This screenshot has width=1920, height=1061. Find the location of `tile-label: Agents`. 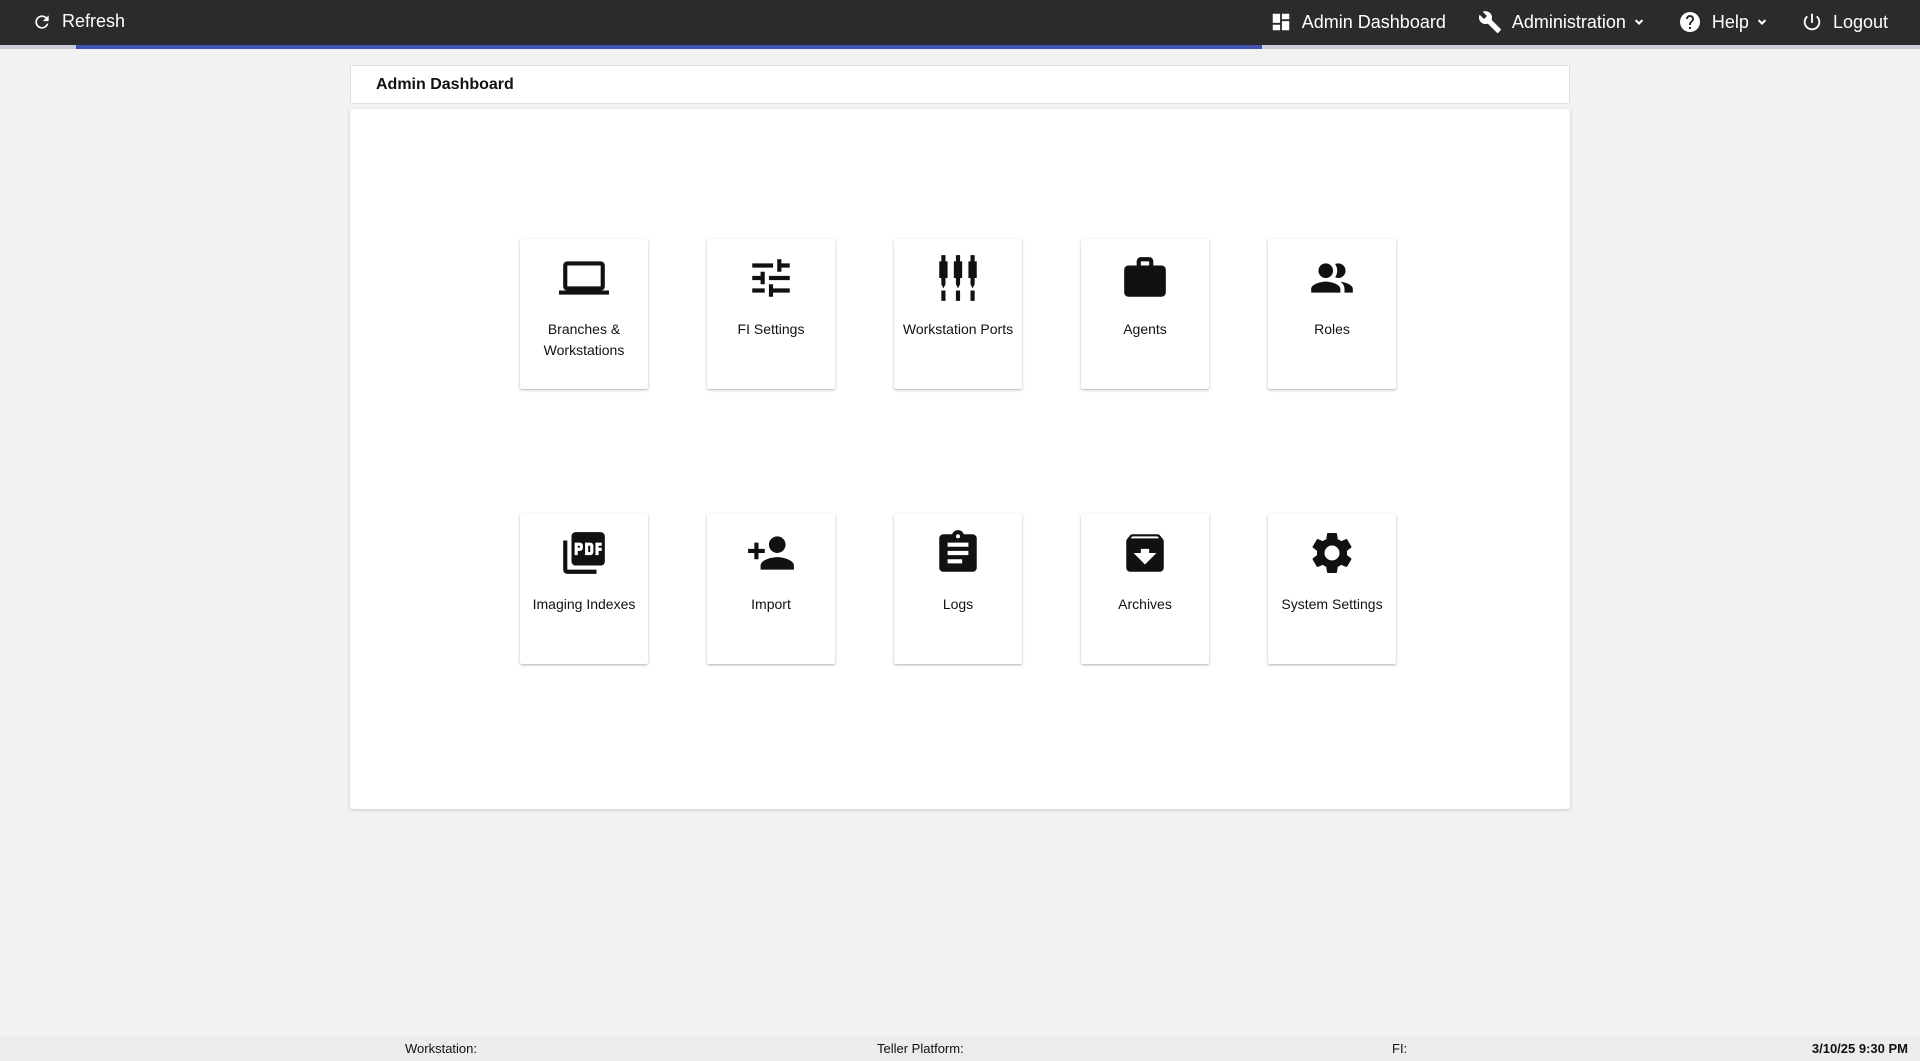

tile-label: Agents is located at coordinates (1145, 329).